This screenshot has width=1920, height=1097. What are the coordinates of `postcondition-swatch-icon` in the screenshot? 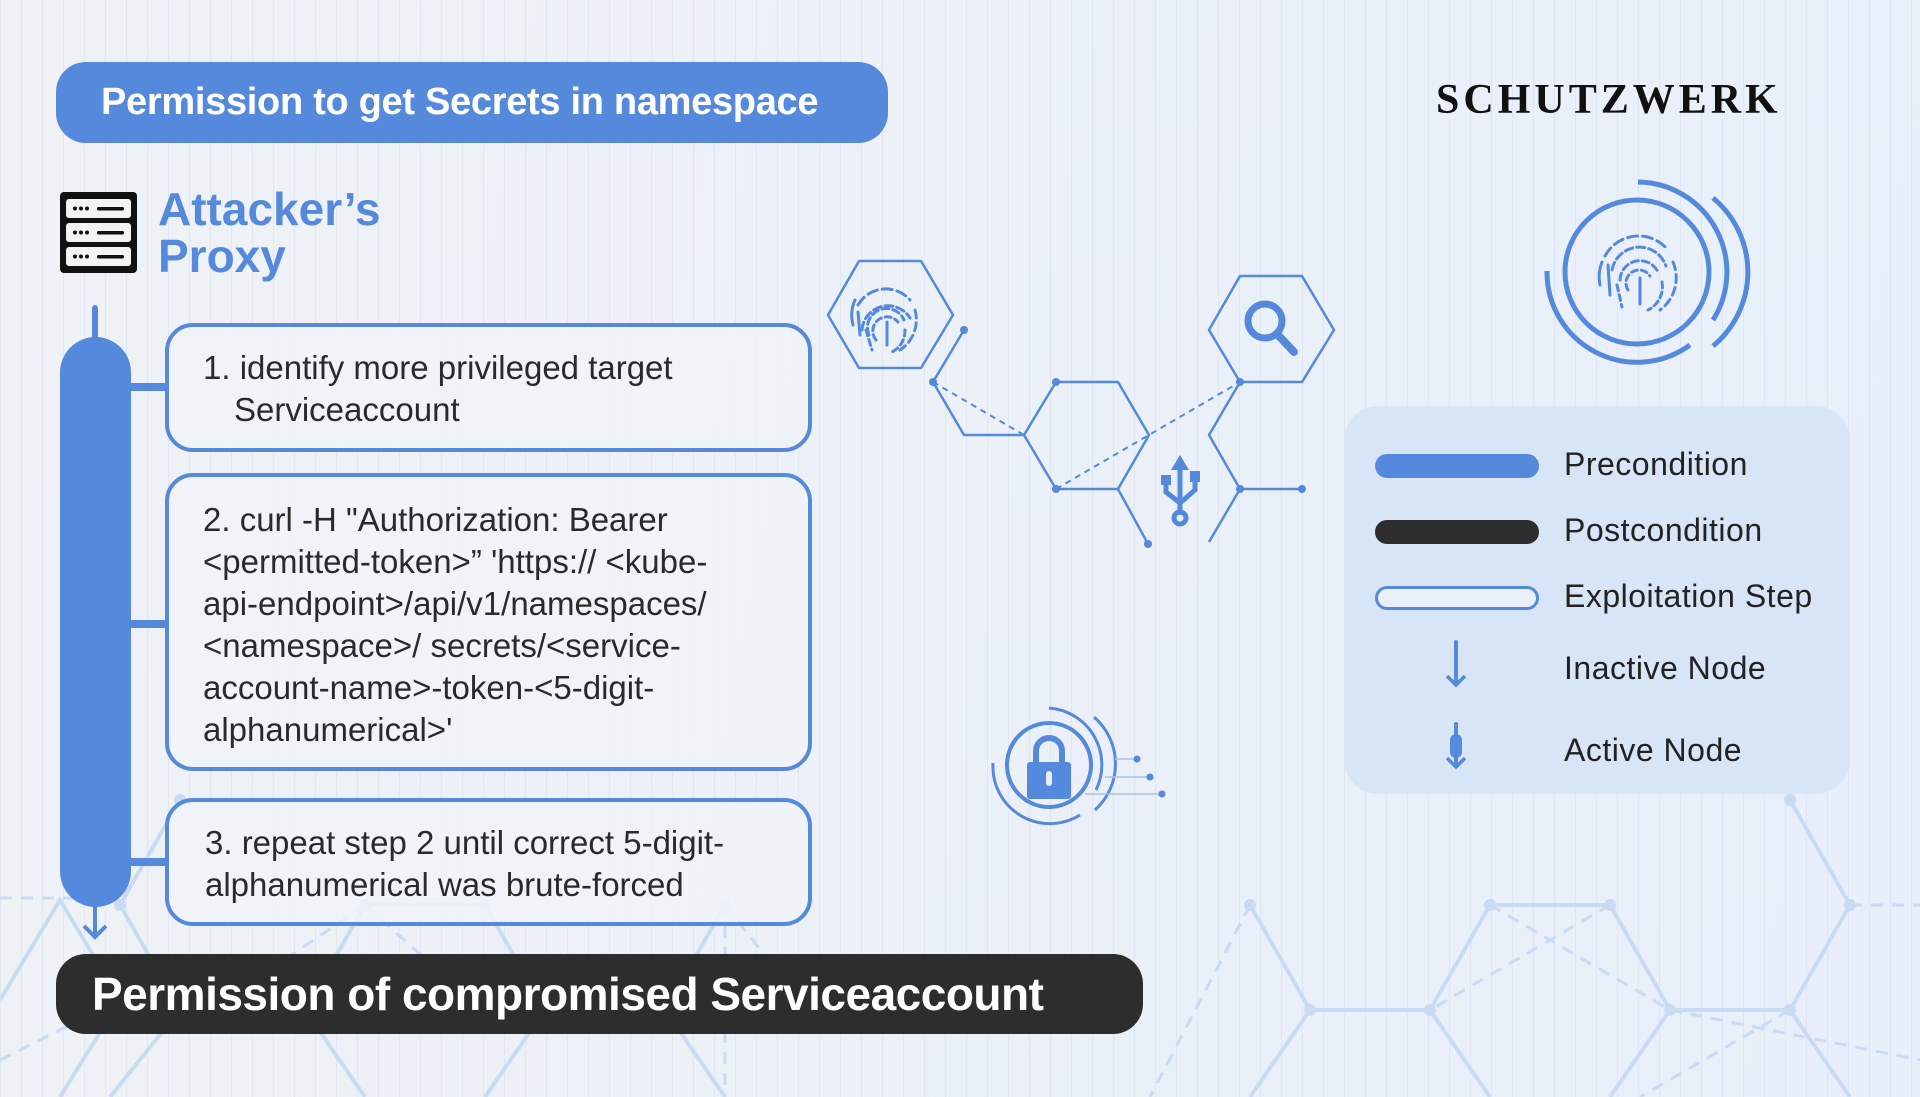 It's located at (1457, 532).